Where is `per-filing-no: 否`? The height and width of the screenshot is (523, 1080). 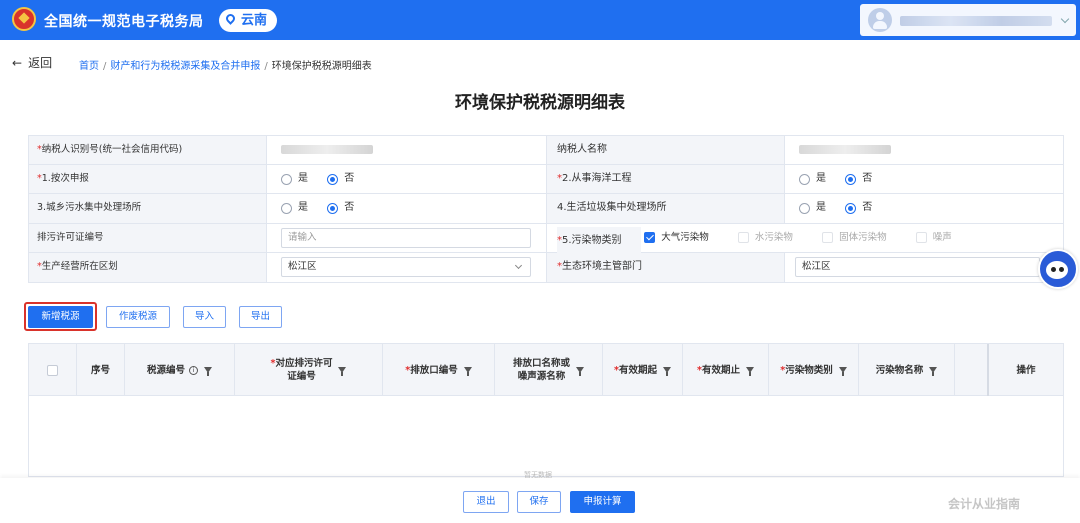
per-filing-no: 否 is located at coordinates (340, 179).